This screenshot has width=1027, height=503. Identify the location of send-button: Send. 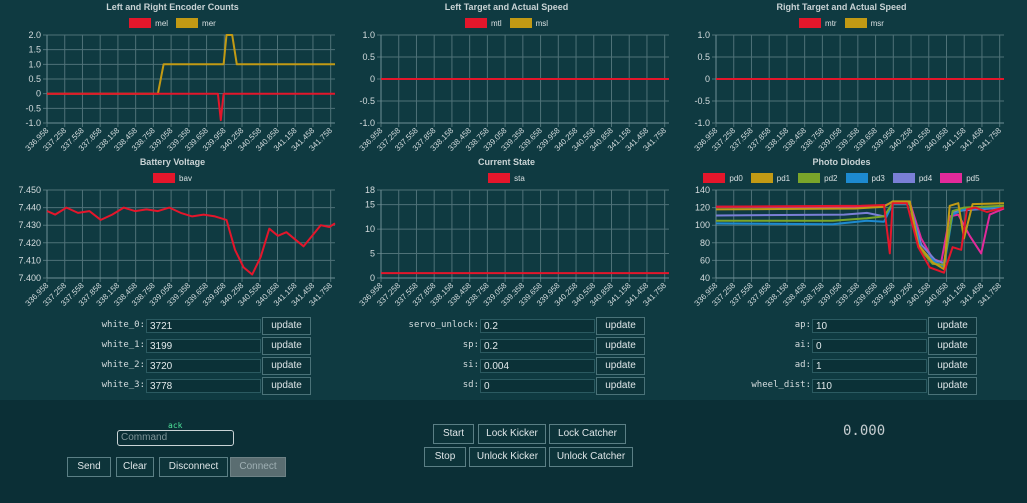
(89, 467).